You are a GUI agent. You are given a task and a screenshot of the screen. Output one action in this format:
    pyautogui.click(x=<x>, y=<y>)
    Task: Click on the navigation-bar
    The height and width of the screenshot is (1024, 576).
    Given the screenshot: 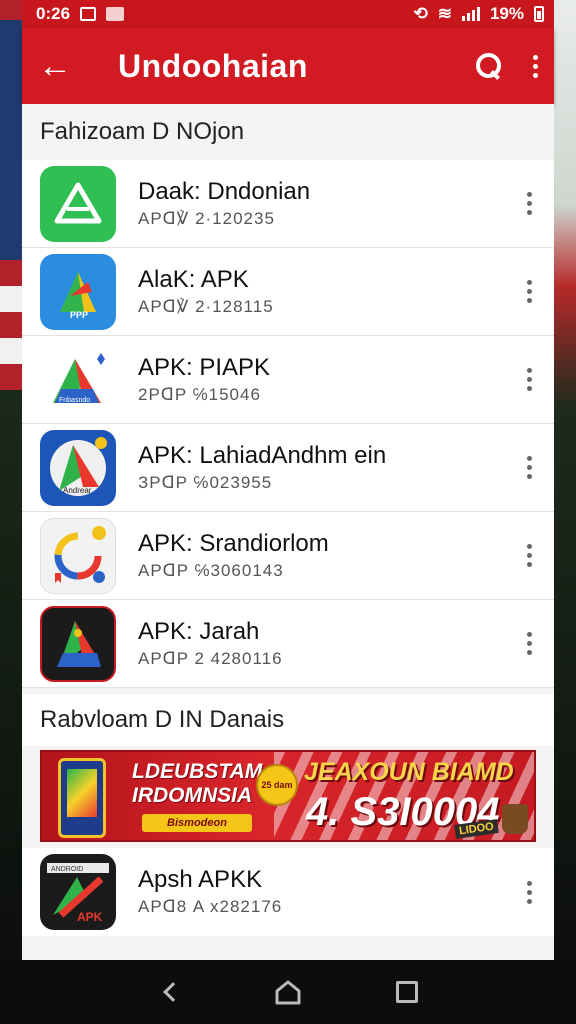 What is the action you would take?
    pyautogui.click(x=288, y=992)
    